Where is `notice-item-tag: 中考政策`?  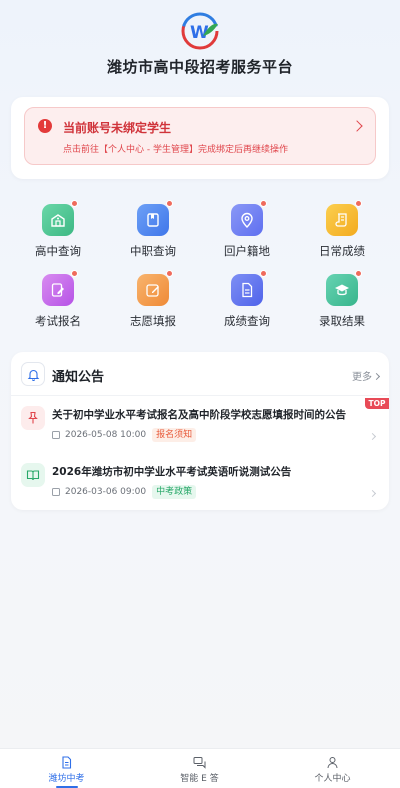
notice-item-tag: 中考政策 is located at coordinates (174, 492).